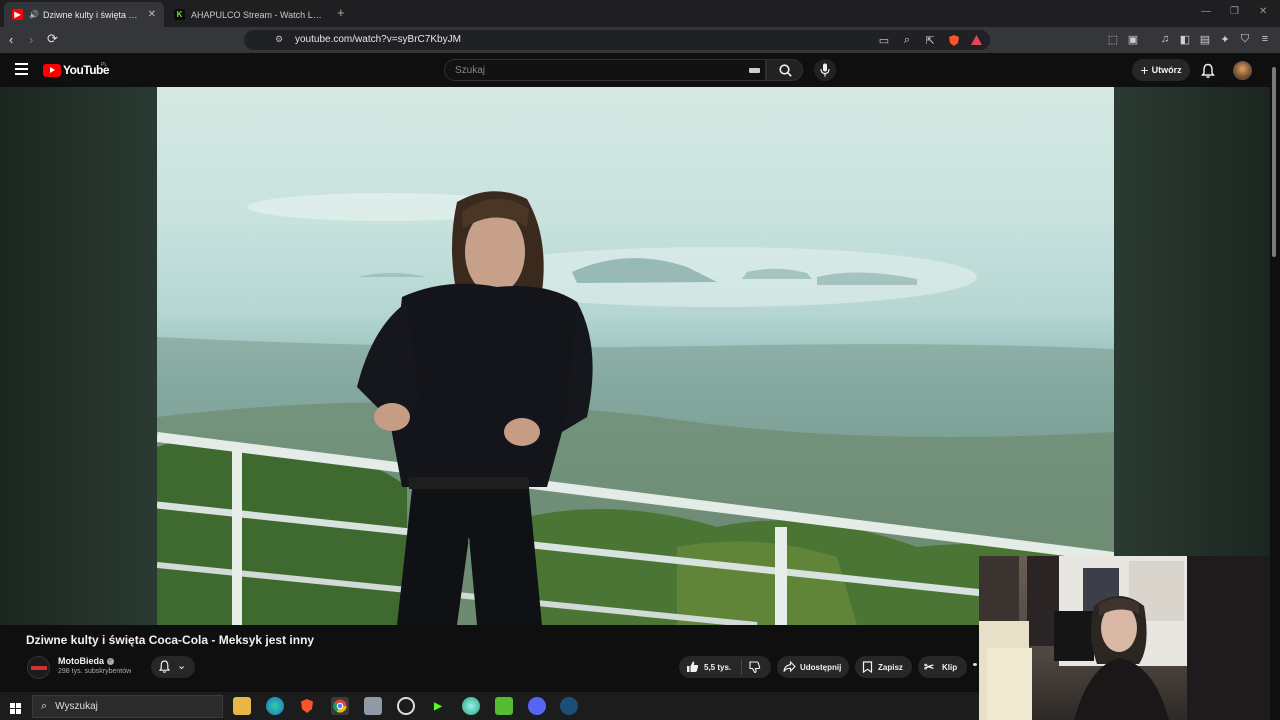 The width and height of the screenshot is (1280, 720). I want to click on verified-check-icon: ✓, so click(110, 661).